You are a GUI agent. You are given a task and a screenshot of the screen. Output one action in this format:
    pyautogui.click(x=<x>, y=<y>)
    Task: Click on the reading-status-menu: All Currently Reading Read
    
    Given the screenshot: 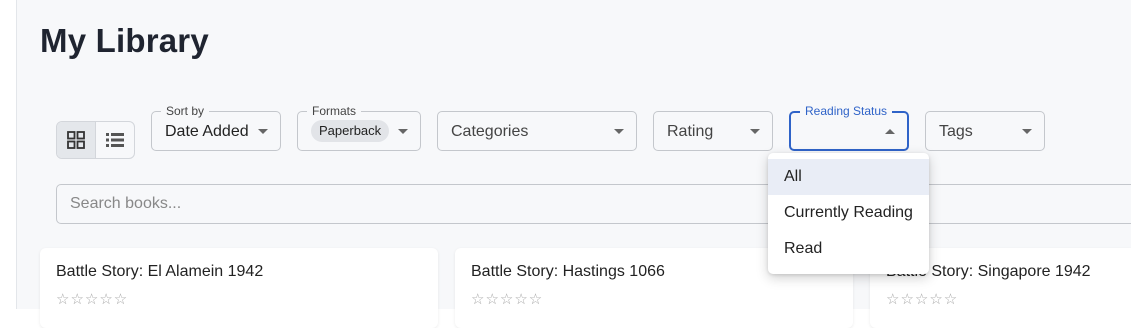 What is the action you would take?
    pyautogui.click(x=848, y=213)
    